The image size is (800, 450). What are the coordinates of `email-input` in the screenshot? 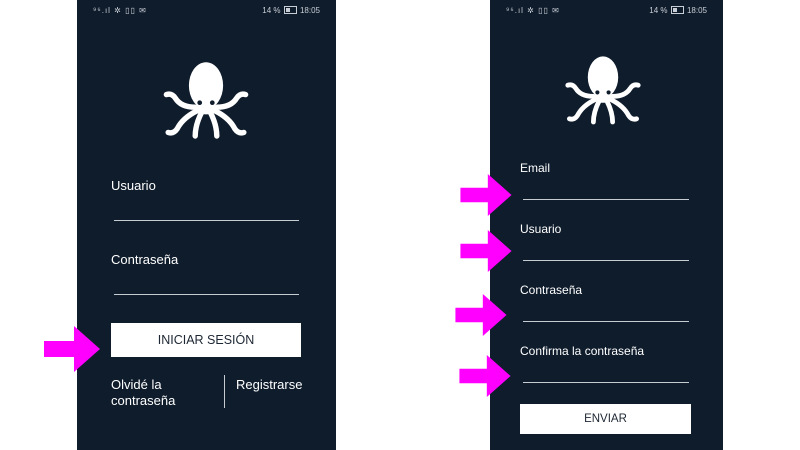 It's located at (606, 199).